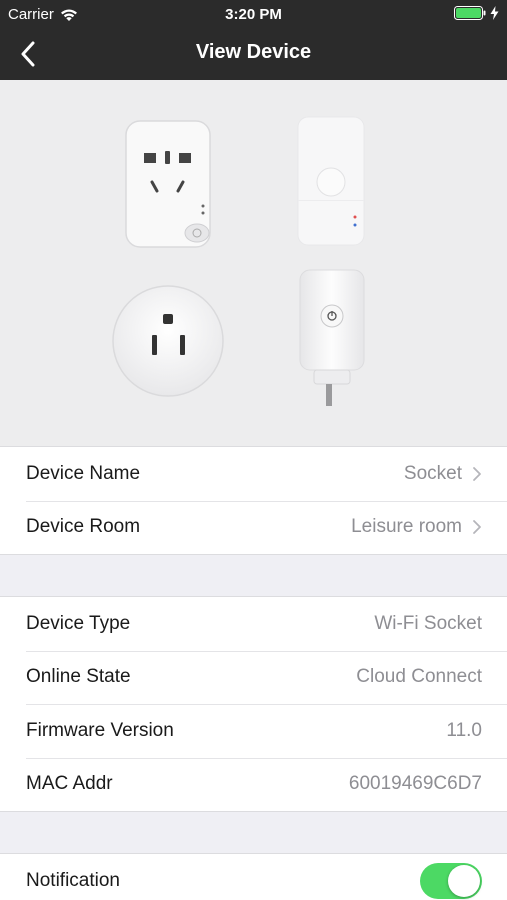 The height and width of the screenshot is (900, 507). I want to click on battery-indicator, so click(476, 13).